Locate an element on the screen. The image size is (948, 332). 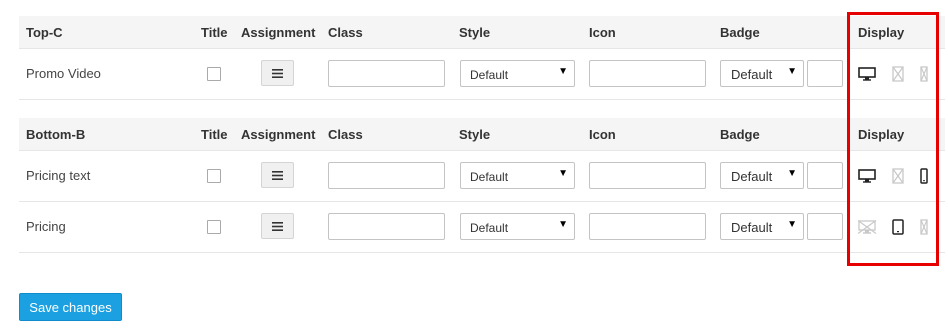
row-label: Pricing text is located at coordinates (58, 175).